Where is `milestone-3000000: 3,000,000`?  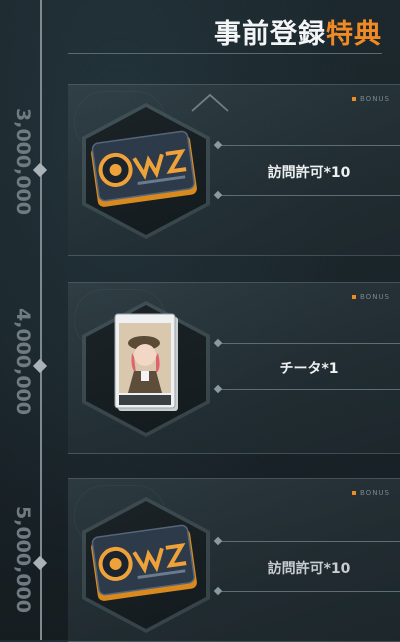
milestone-3000000: 3,000,000 is located at coordinates (23, 161).